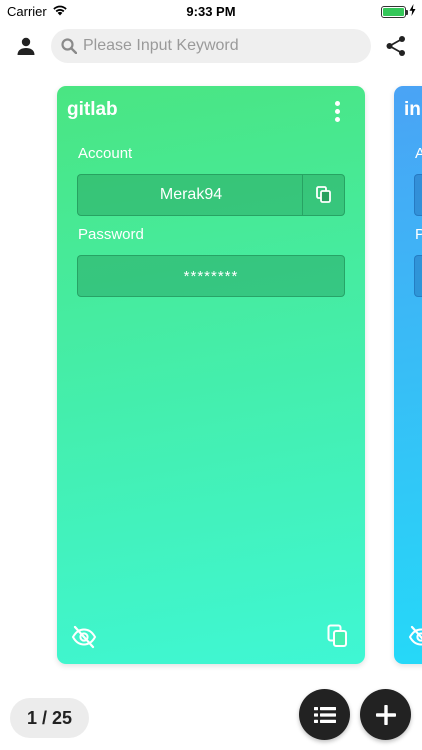 The image size is (422, 750). Describe the element at coordinates (418, 276) in the screenshot. I see `password-field-next` at that location.